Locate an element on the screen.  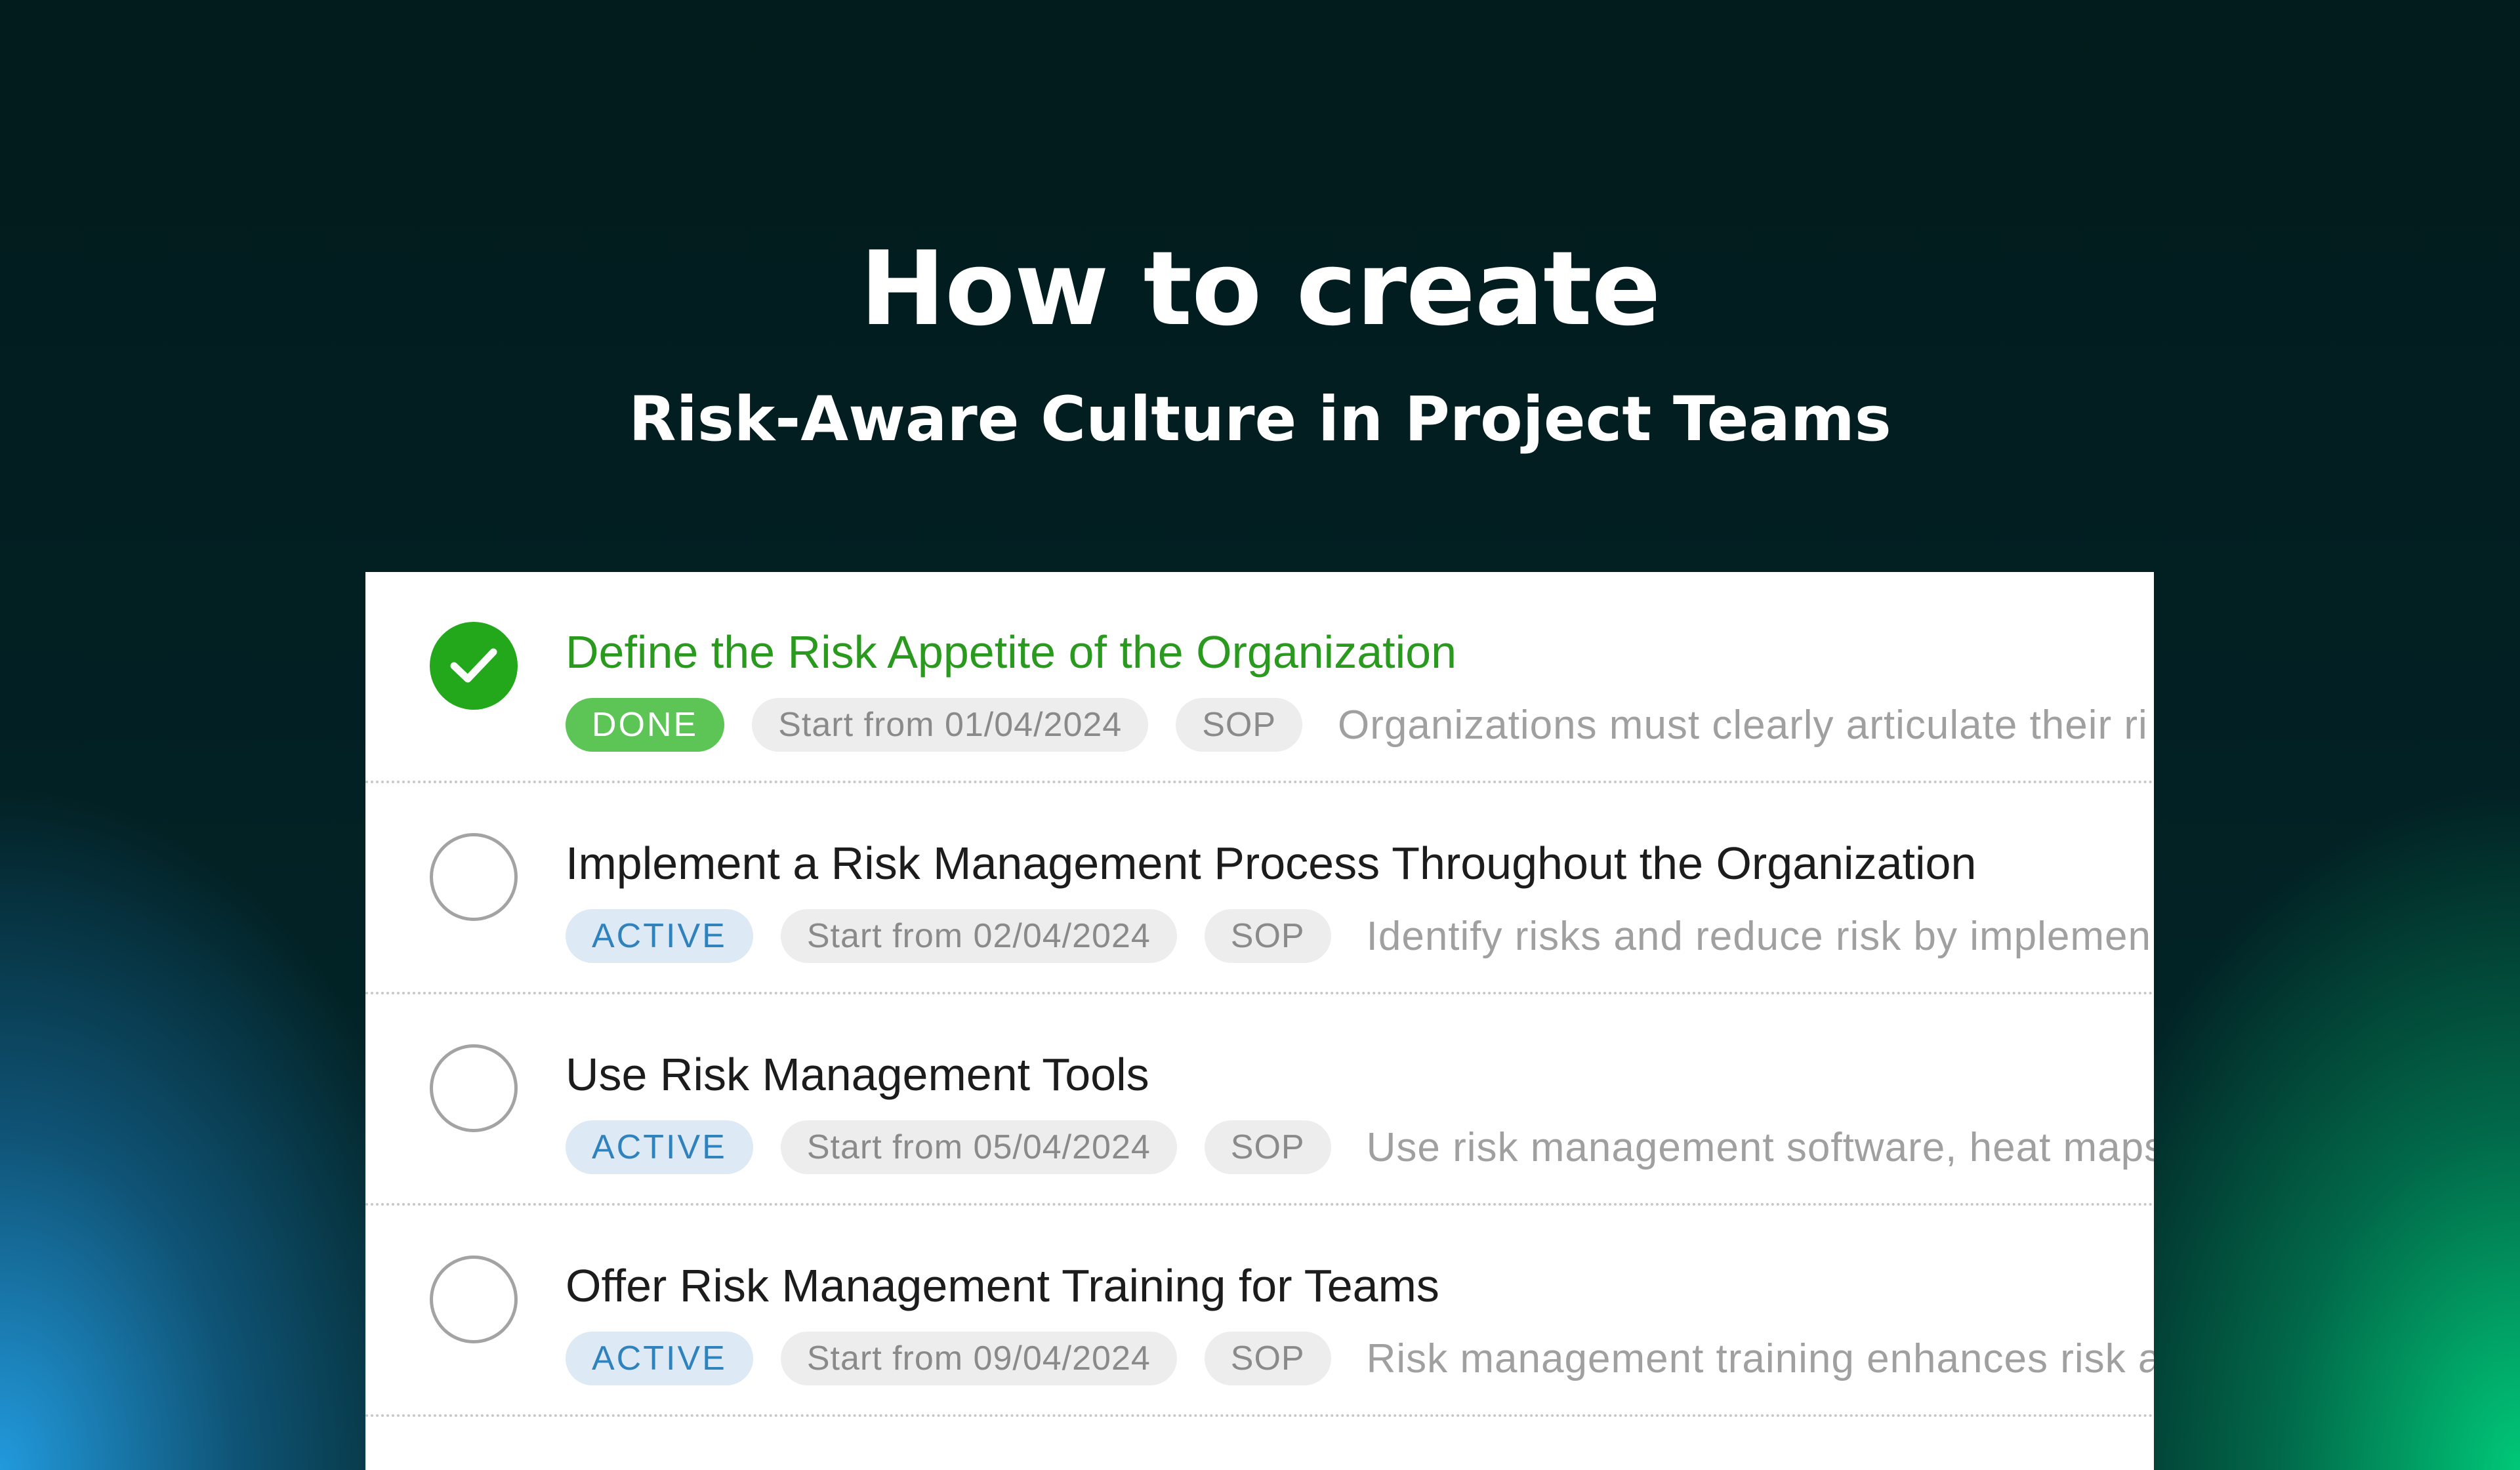
start-date-badge: Start from 01/04/2024 is located at coordinates (950, 725).